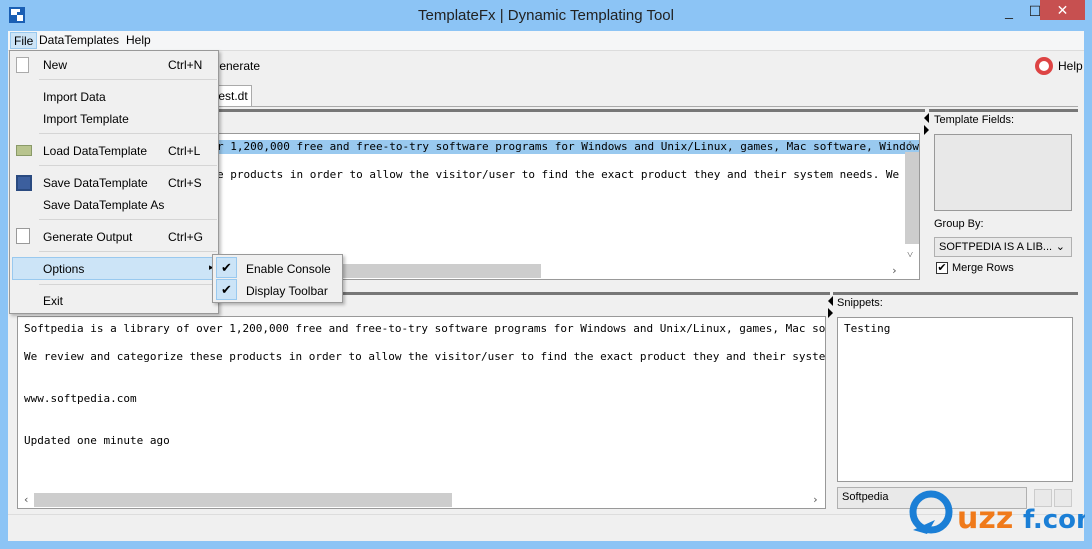  I want to click on lifebuoy-icon, so click(1044, 66).